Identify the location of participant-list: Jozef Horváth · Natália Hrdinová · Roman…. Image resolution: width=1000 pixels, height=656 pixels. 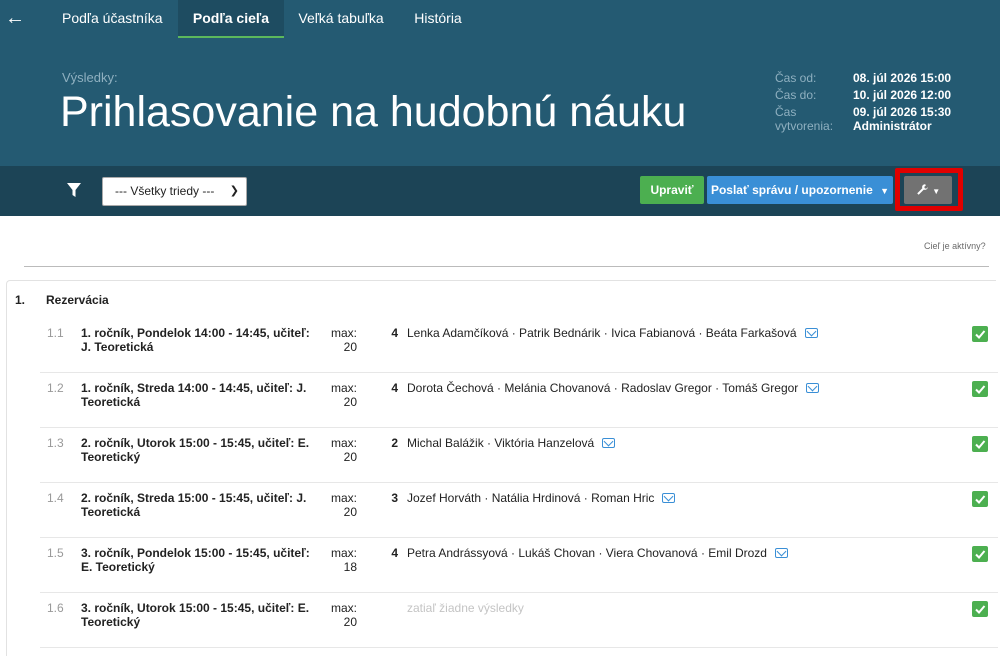
(531, 498).